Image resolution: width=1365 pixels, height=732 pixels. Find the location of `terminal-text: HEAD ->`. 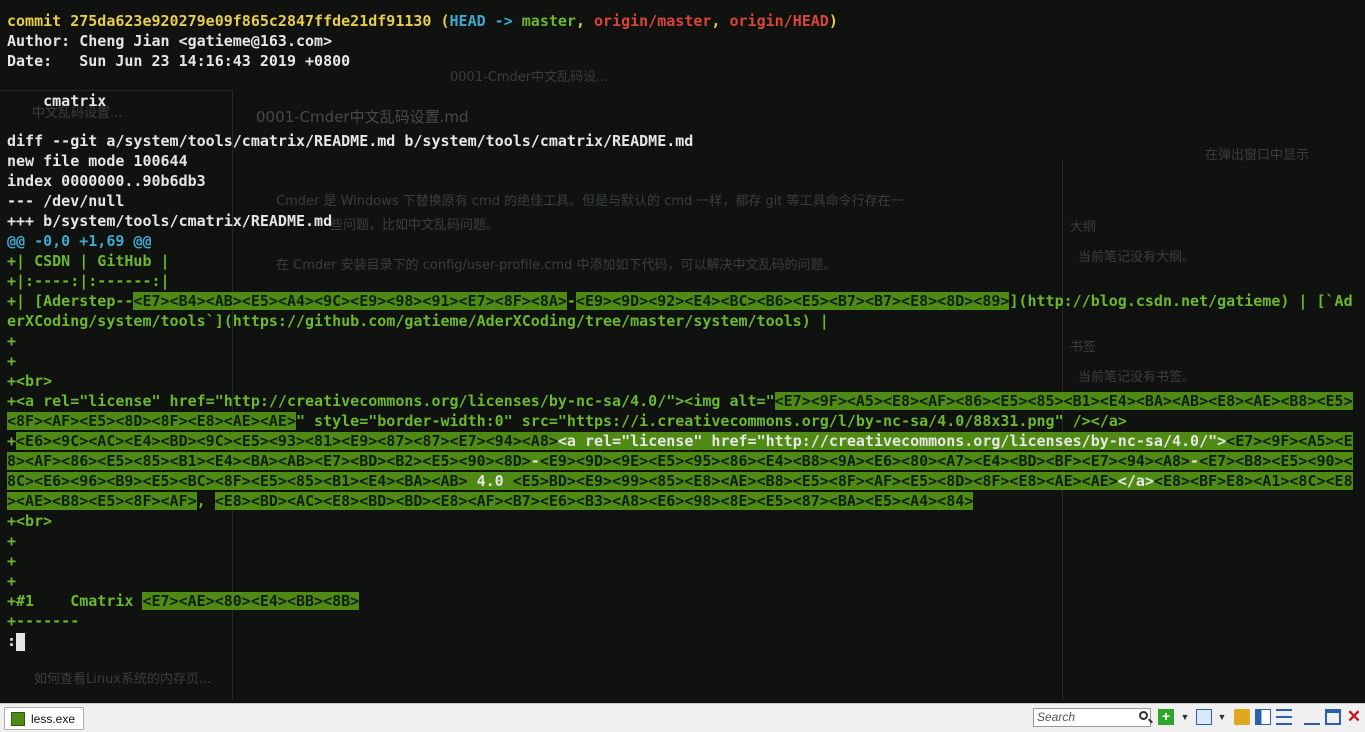

terminal-text: HEAD -> is located at coordinates (485, 21).